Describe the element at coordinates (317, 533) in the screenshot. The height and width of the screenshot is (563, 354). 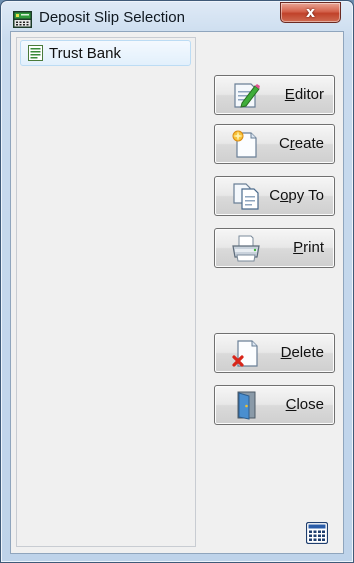
I see `calculator-icon` at that location.